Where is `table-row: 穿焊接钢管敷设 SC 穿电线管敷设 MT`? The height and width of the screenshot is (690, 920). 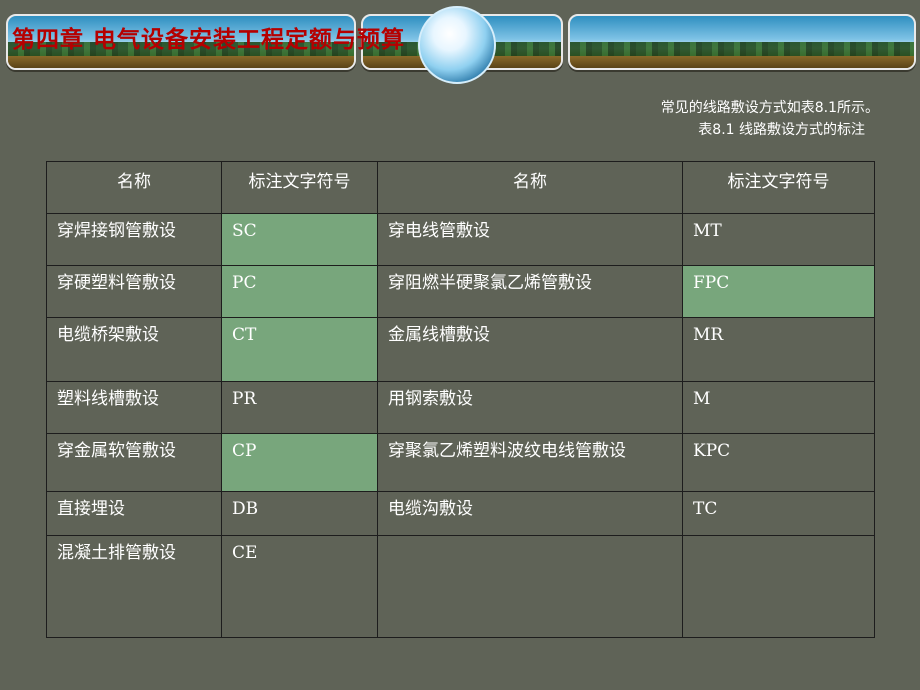 table-row: 穿焊接钢管敷设 SC 穿电线管敷设 MT is located at coordinates (460, 239).